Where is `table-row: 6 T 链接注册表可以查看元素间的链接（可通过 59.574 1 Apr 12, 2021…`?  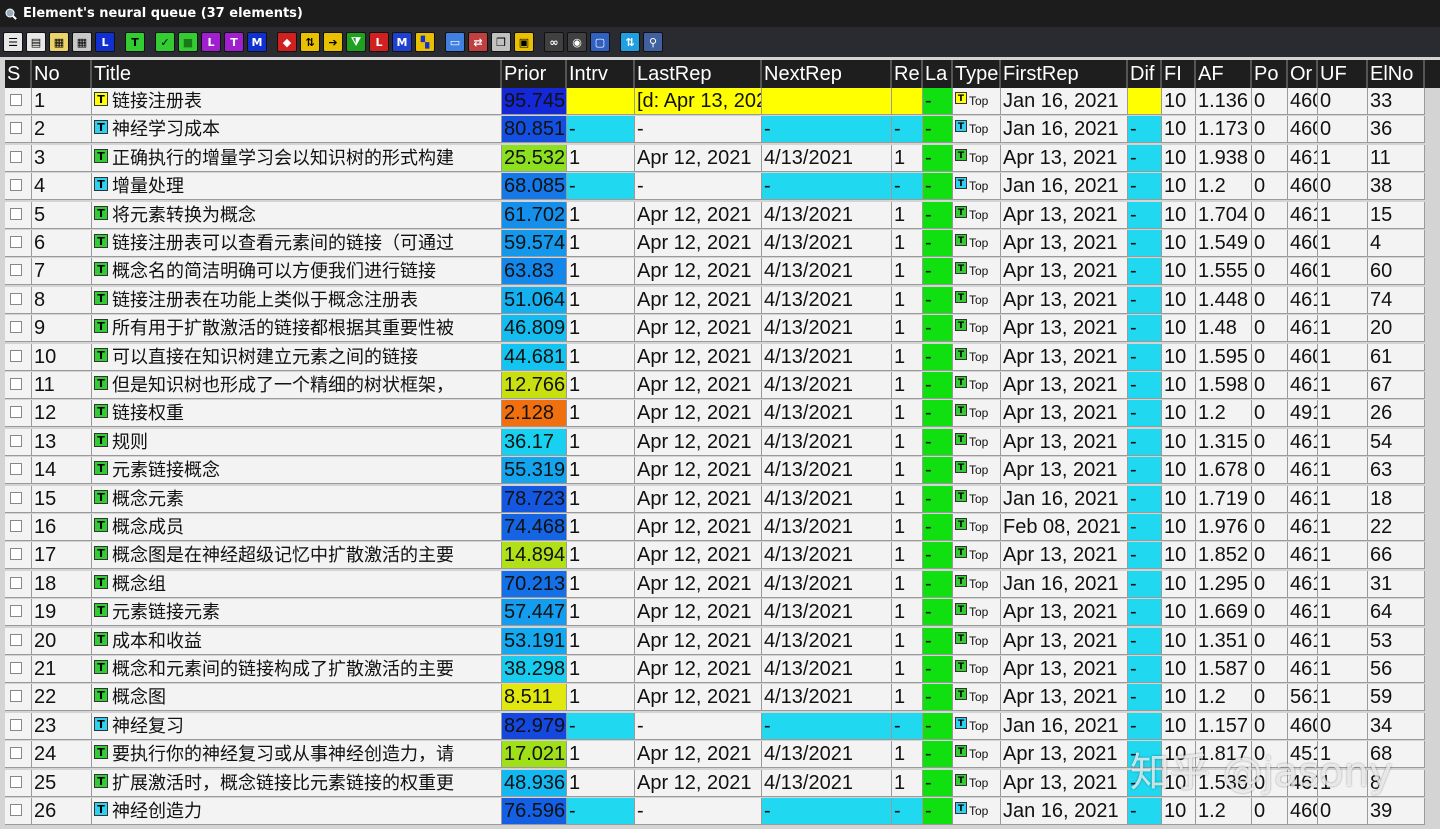
table-row: 6 T 链接注册表可以查看元素间的链接（可通过 59.574 1 Apr 12, 2021… is located at coordinates (722, 244).